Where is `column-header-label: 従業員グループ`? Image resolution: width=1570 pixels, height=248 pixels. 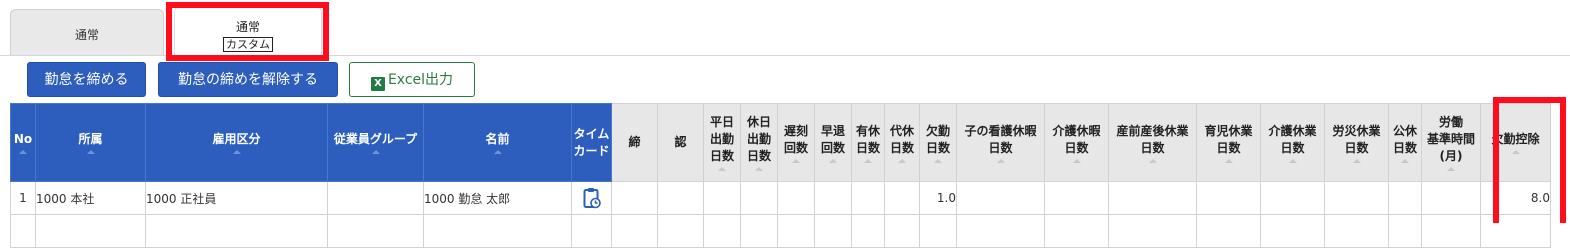
column-header-label: 従業員グループ is located at coordinates (375, 139).